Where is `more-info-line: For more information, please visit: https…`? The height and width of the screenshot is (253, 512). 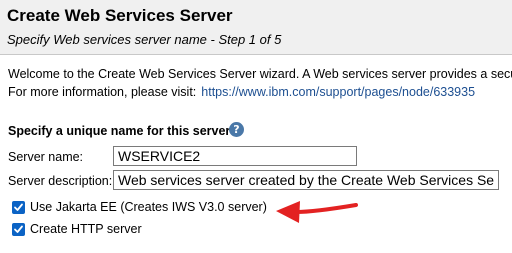
more-info-line: For more information, please visit: https… is located at coordinates (241, 92).